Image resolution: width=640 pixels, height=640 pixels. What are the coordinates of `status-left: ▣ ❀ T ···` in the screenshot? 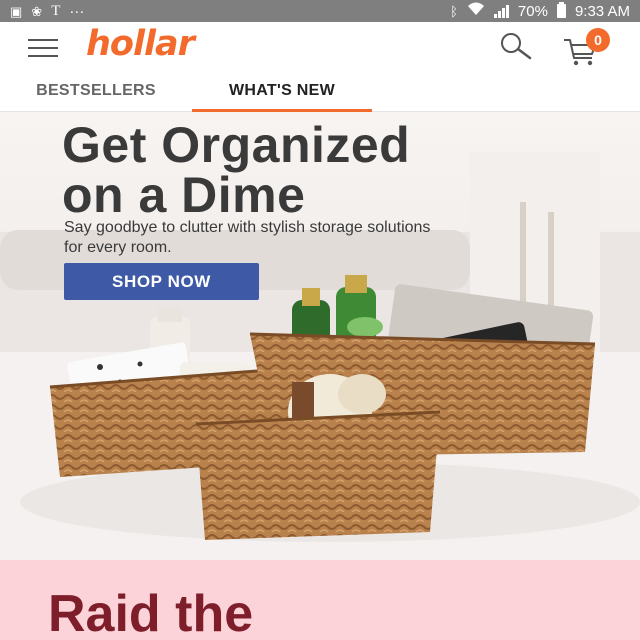 It's located at (47, 11).